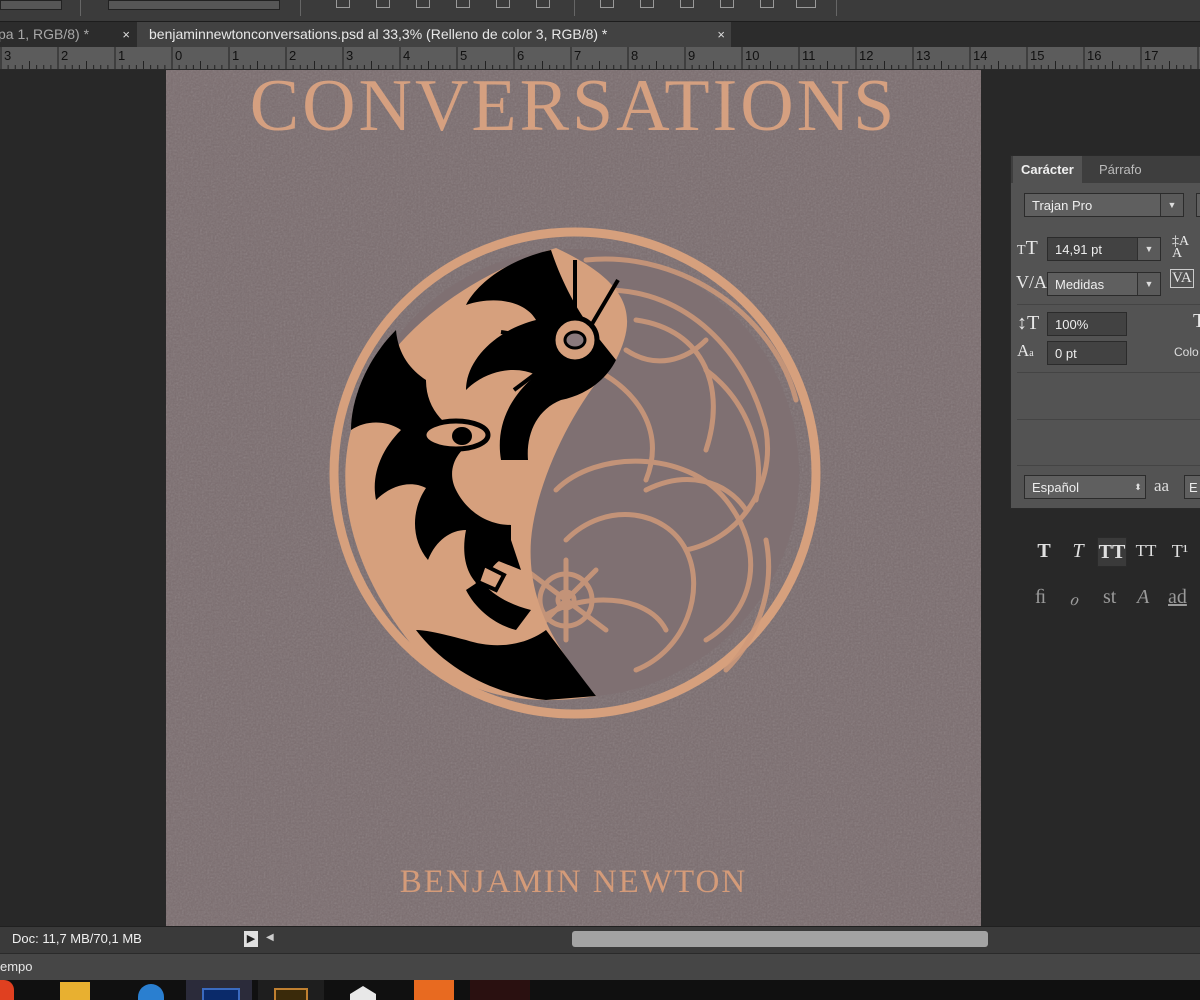 This screenshot has height=1000, width=1200. What do you see at coordinates (16, 966) in the screenshot?
I see `timeline-label: empo` at bounding box center [16, 966].